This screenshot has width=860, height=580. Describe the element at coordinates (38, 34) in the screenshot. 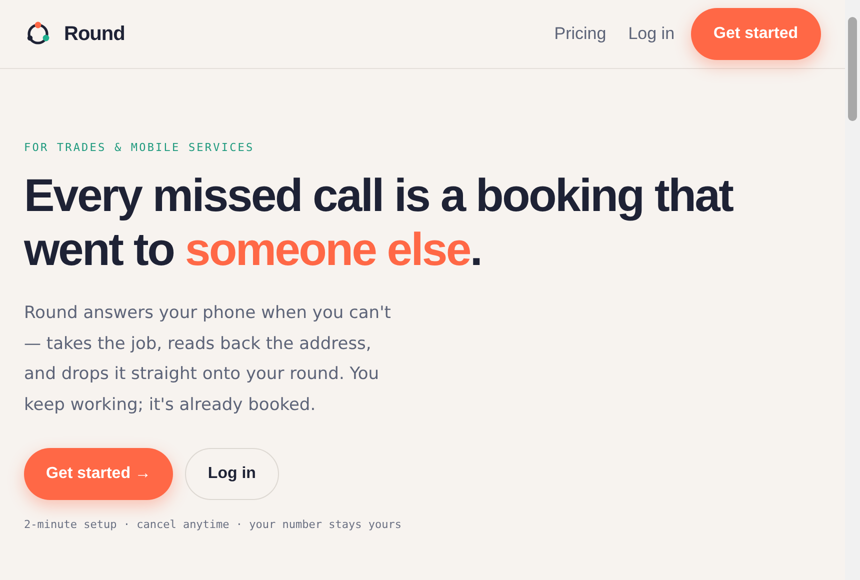

I see `logo-icon` at that location.